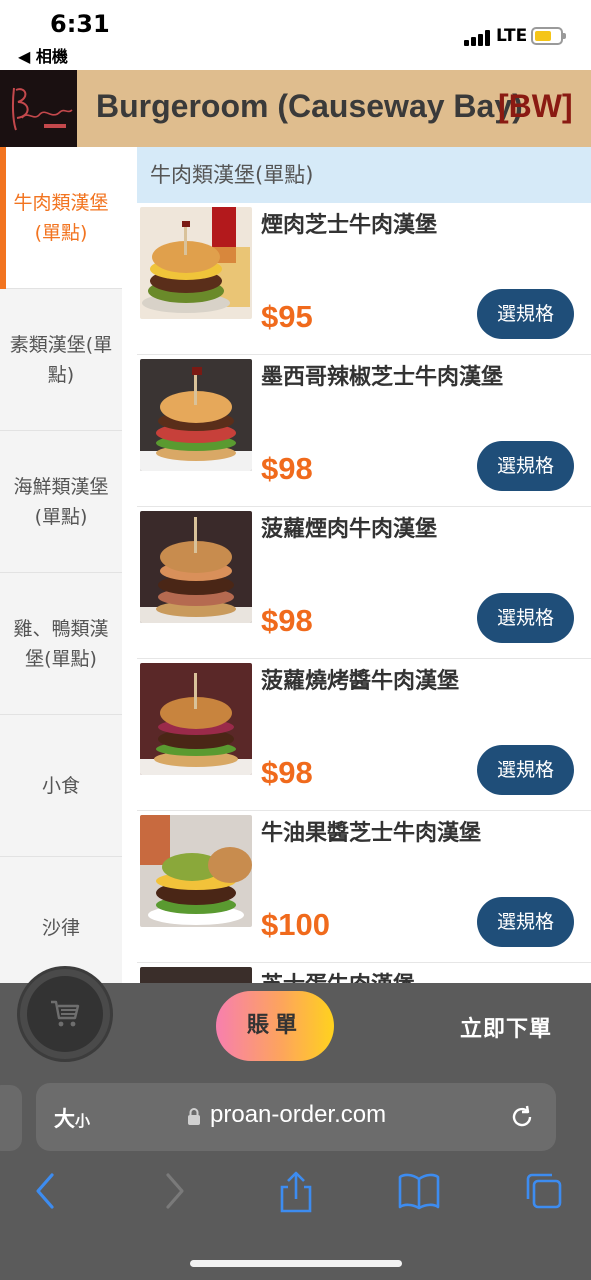 This screenshot has height=1280, width=591. Describe the element at coordinates (46, 1191) in the screenshot. I see `back-icon` at that location.